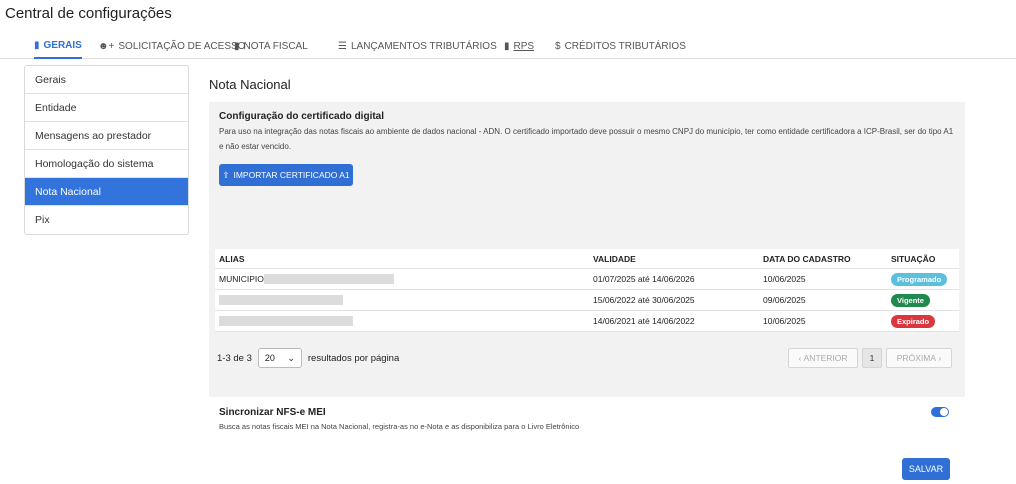  Describe the element at coordinates (226, 174) in the screenshot. I see `upload-icon: ⇧` at that location.